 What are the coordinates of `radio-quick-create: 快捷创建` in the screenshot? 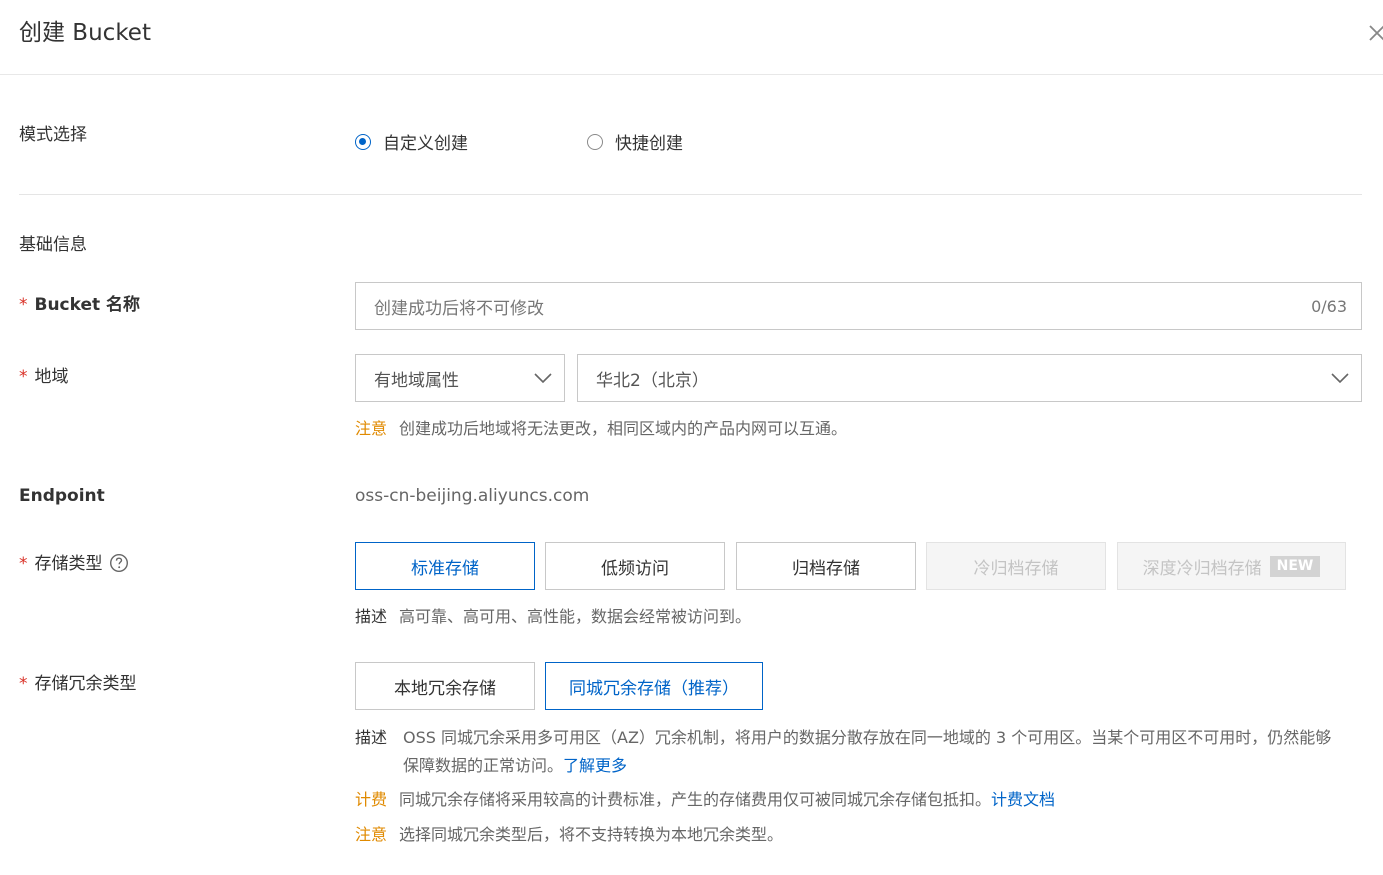 It's located at (635, 141).